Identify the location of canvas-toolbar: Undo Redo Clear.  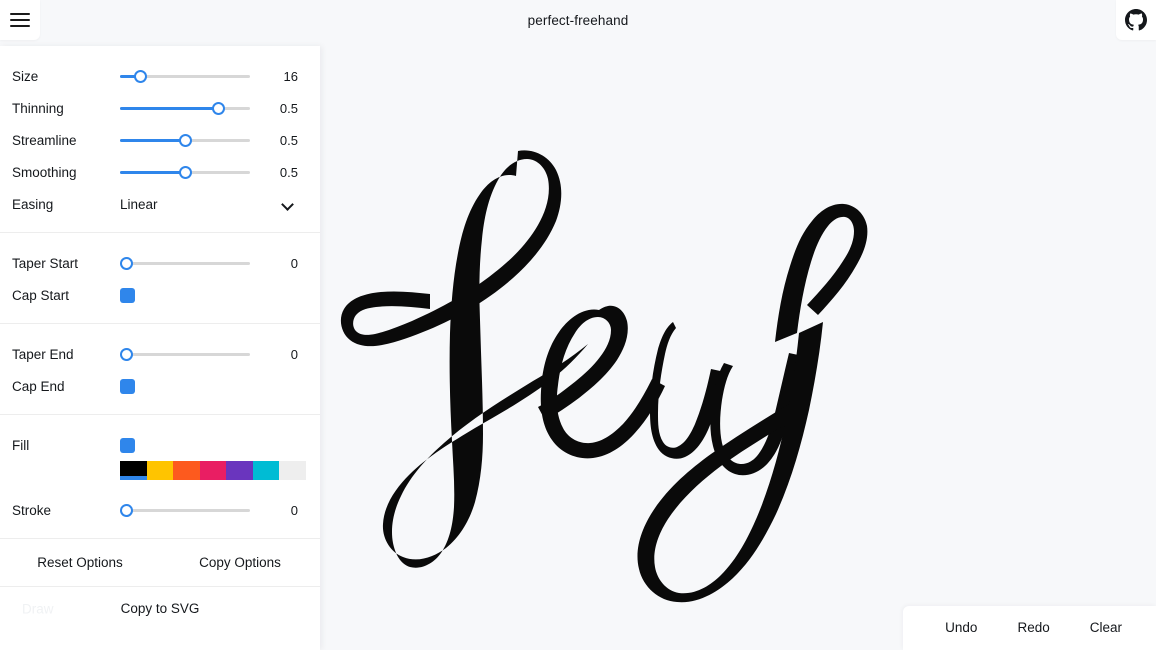
(1029, 628).